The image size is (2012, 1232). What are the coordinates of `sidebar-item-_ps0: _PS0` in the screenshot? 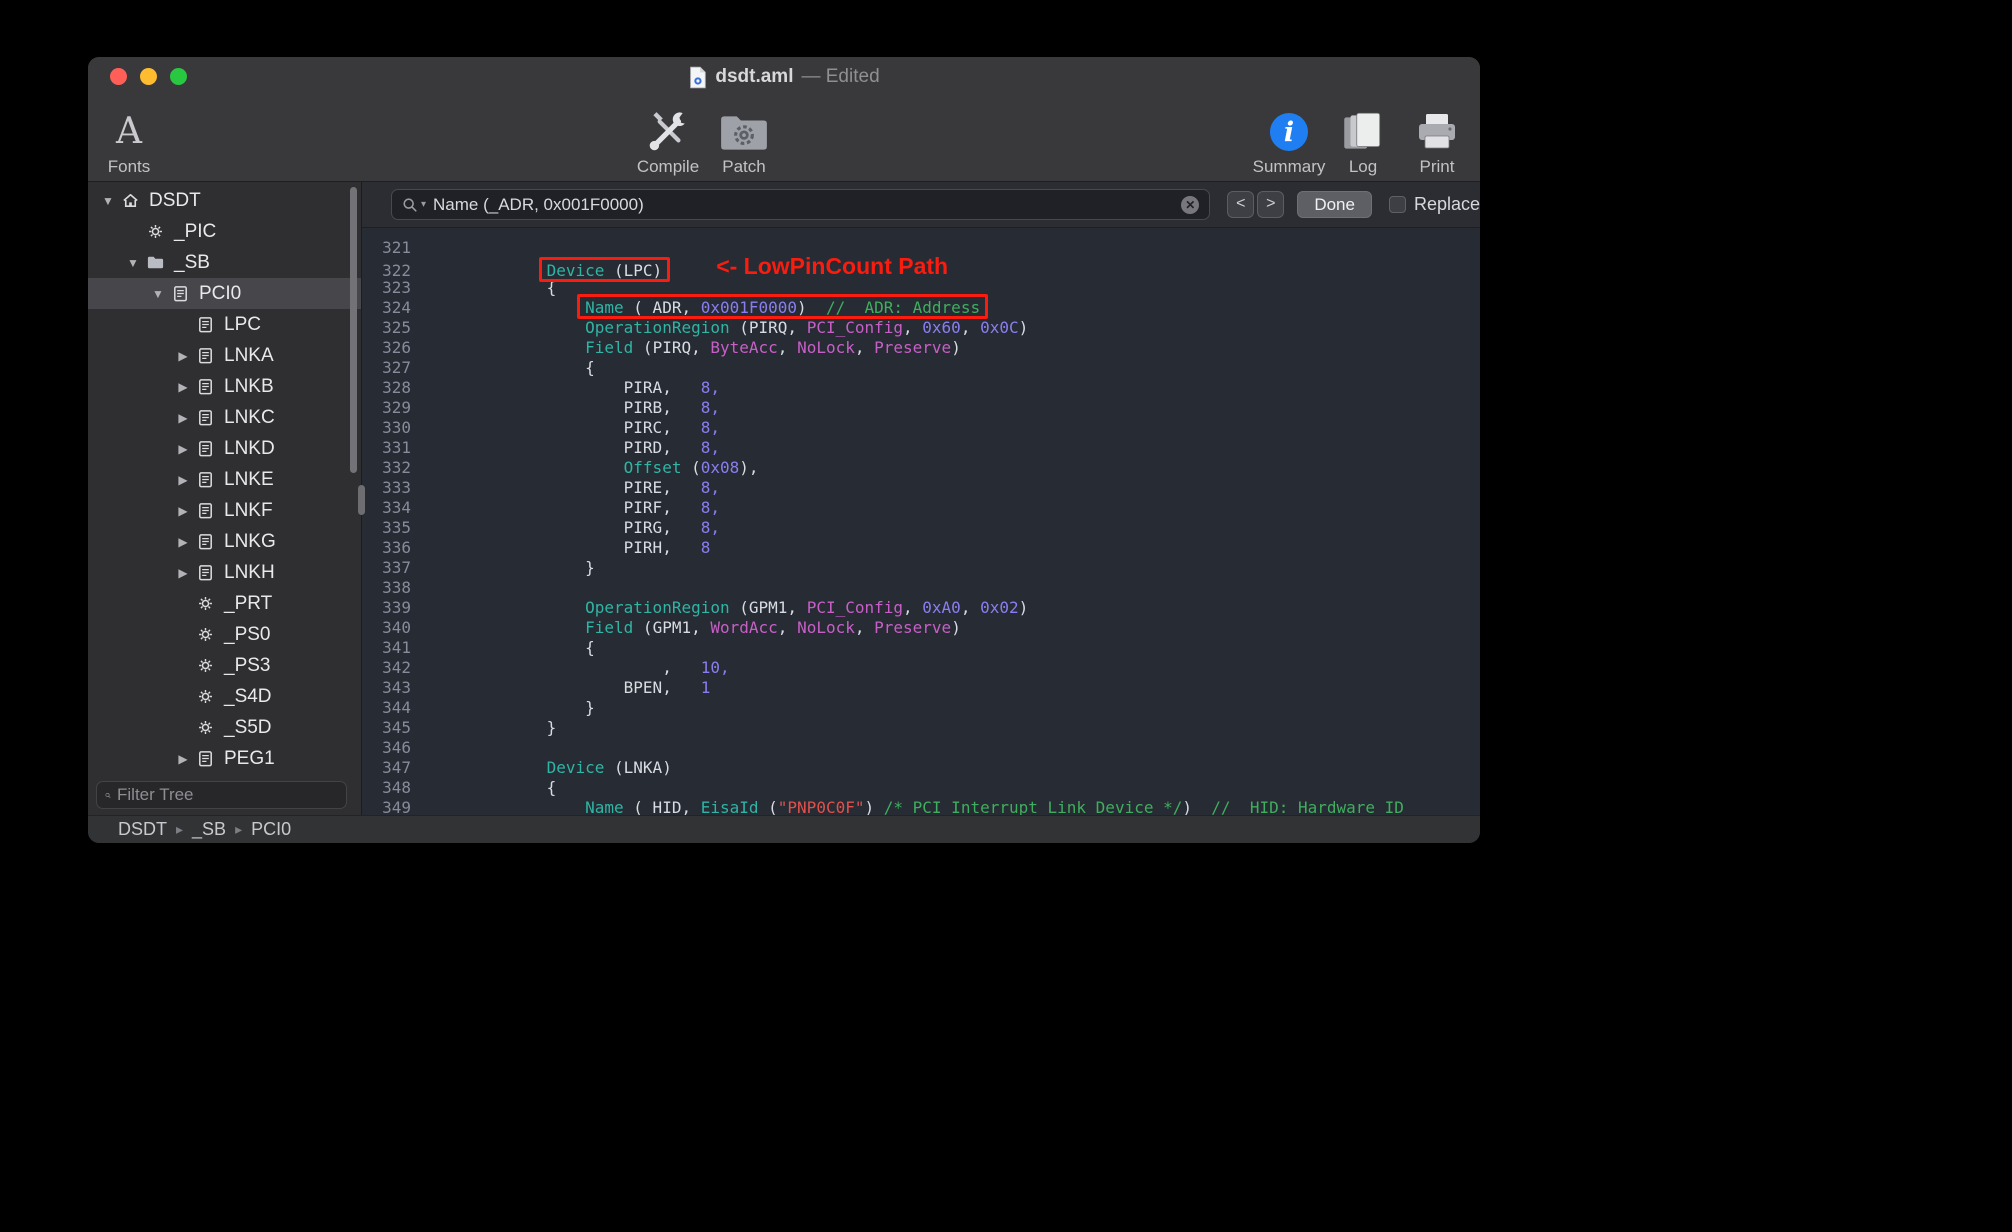 It's located at (224, 634).